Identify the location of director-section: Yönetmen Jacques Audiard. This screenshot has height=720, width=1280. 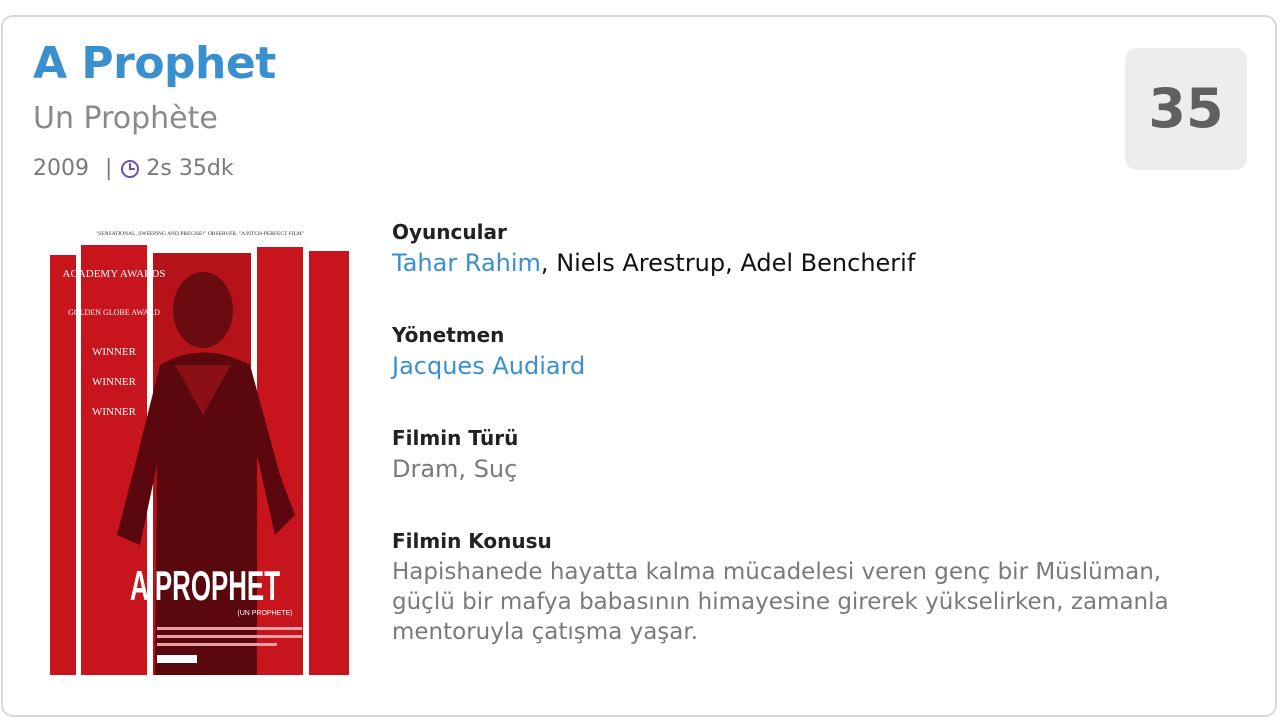
(792, 376).